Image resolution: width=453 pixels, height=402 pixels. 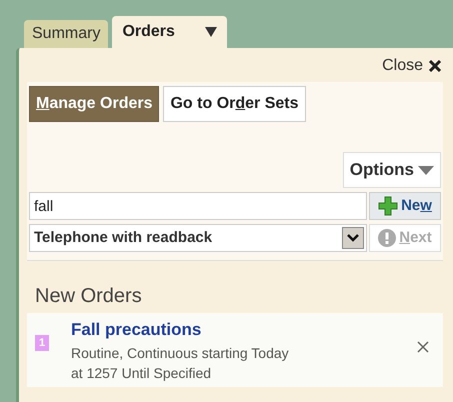 I want to click on chevron-down-icon, so click(x=353, y=238).